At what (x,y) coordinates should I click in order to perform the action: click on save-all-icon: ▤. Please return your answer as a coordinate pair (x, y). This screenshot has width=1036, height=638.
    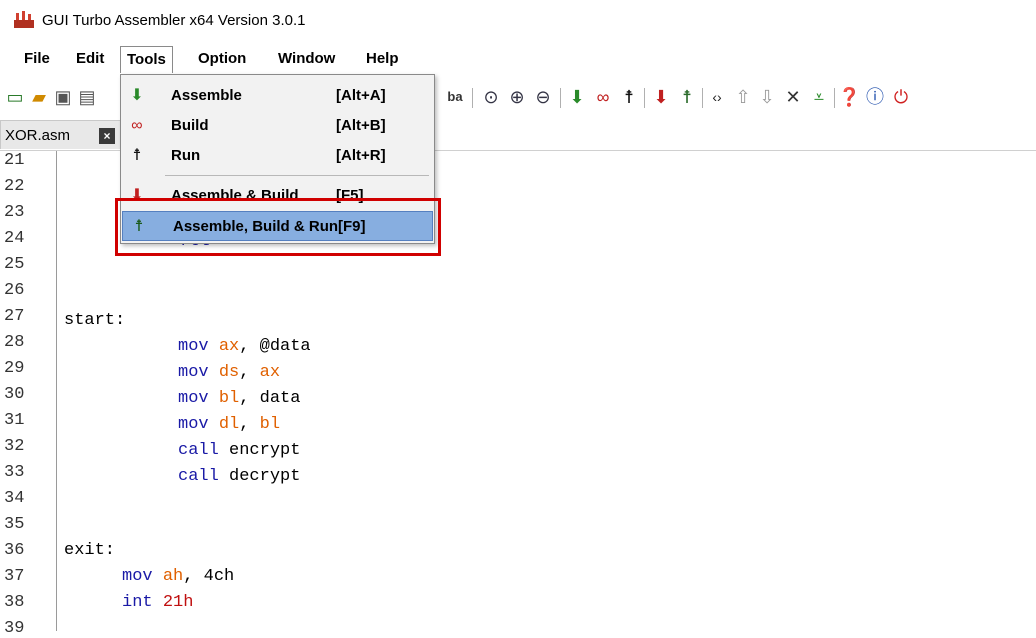
    Looking at the image, I should click on (87, 97).